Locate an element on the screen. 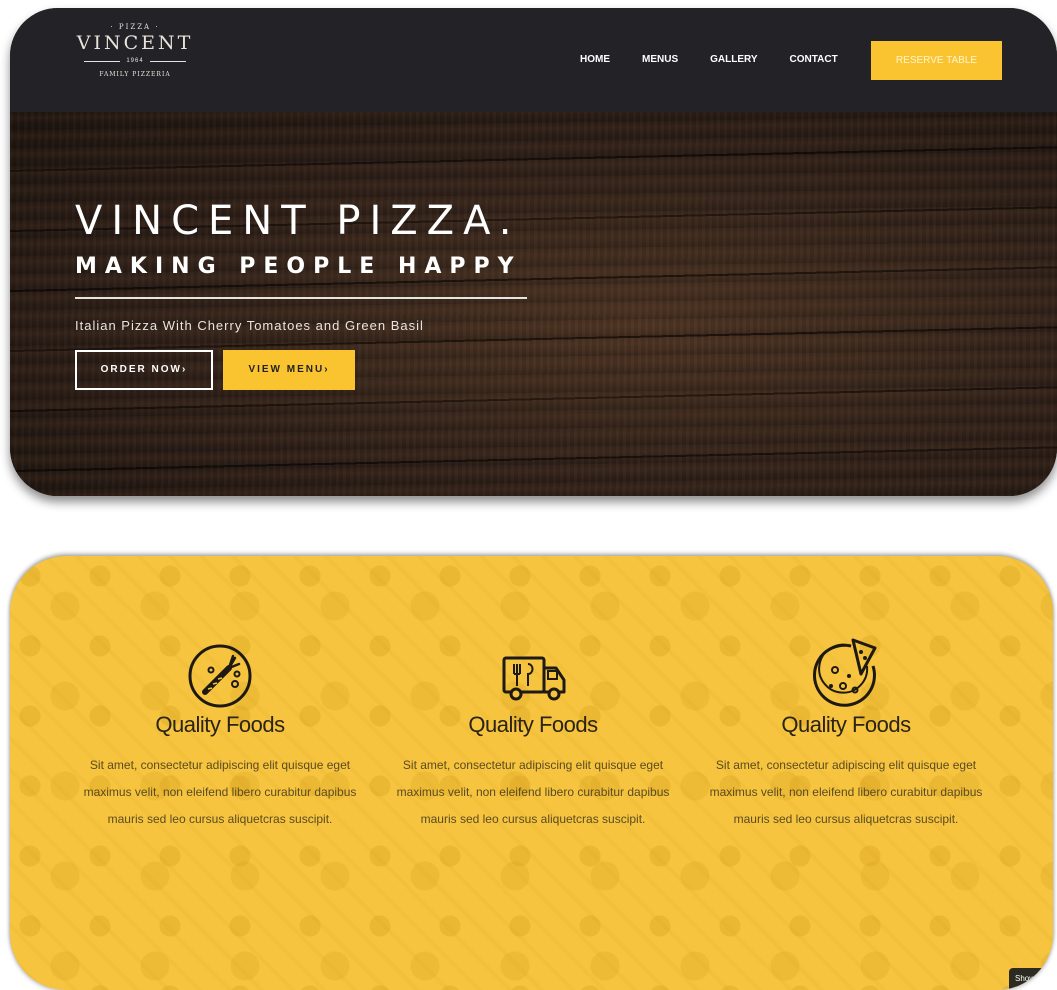  pizza-icon is located at coordinates (846, 673).